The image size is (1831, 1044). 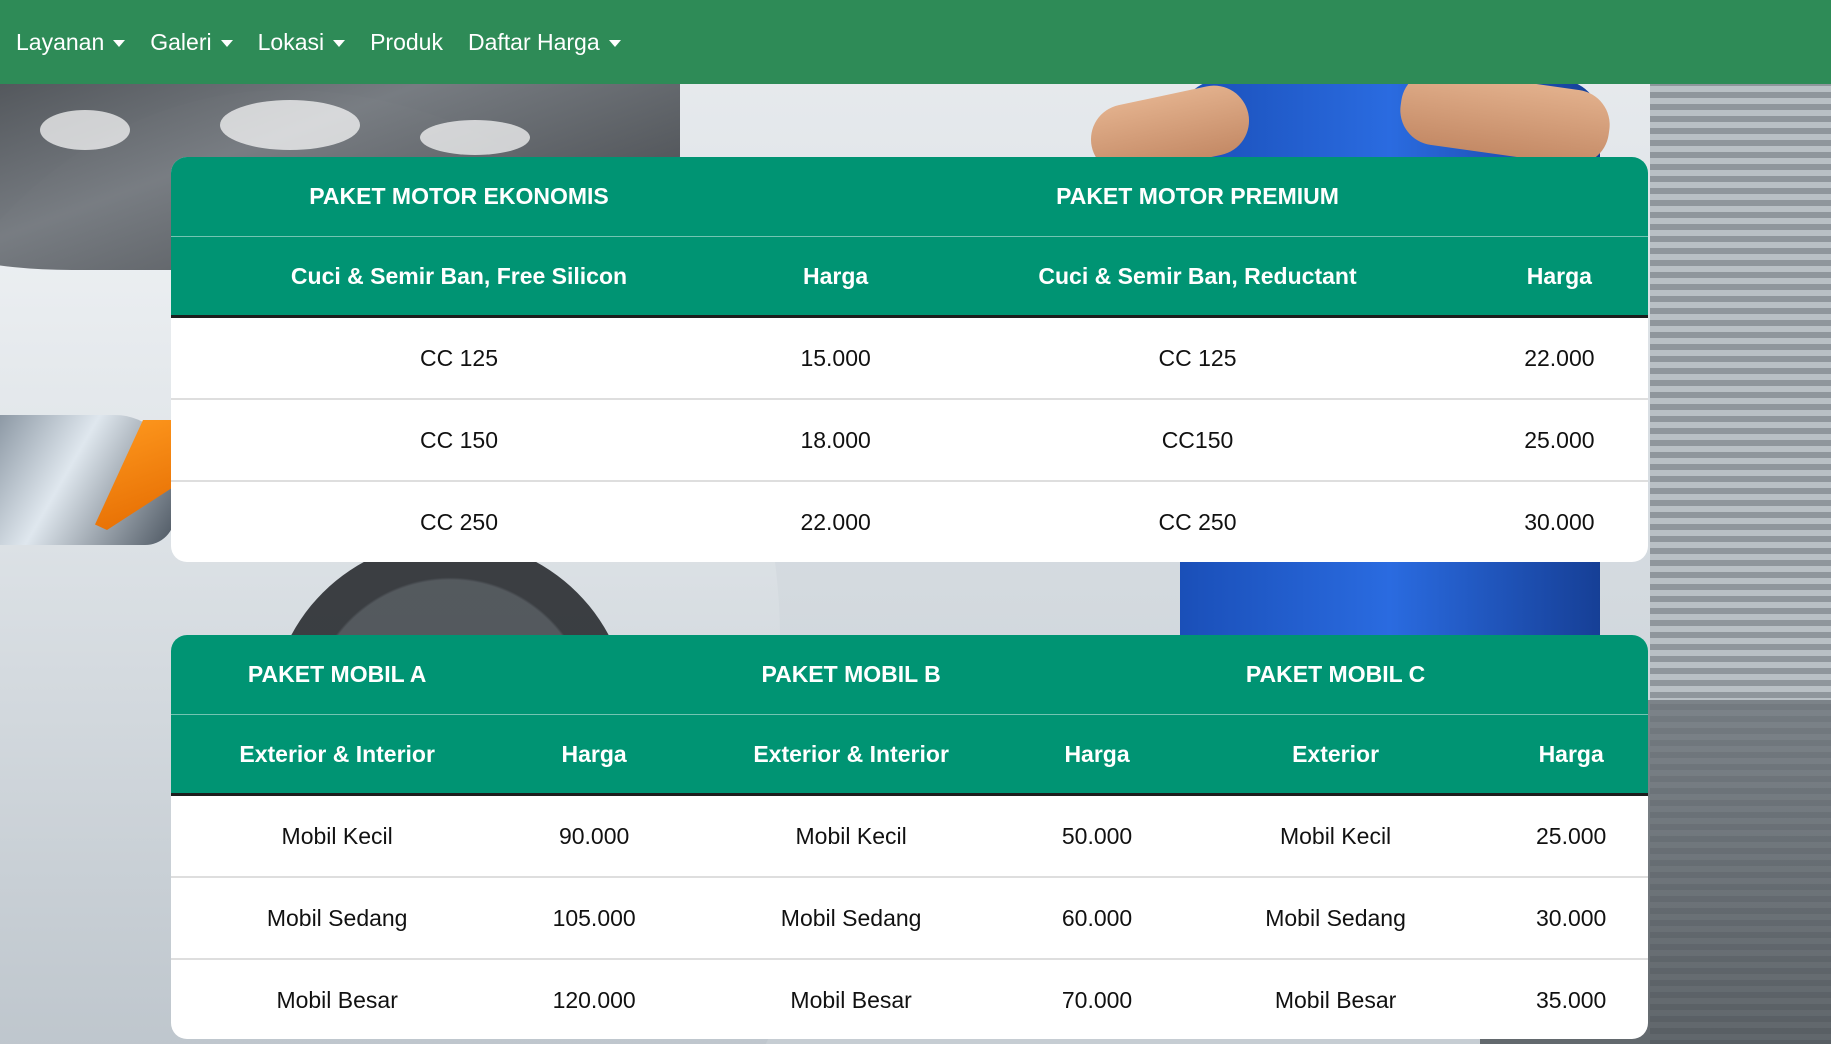 I want to click on group-header-motor-ekonomis: PAKET MOTOR EKONOMIS, so click(x=459, y=197).